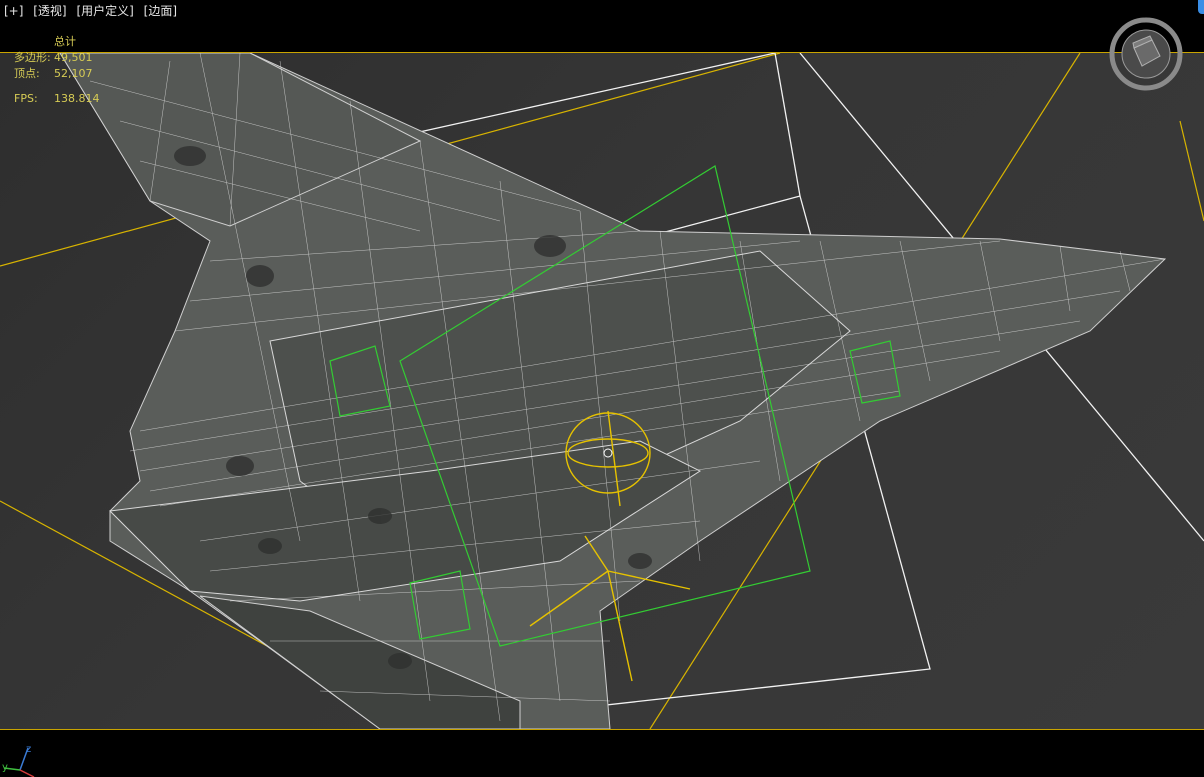  What do you see at coordinates (27, 73) in the screenshot?
I see `vertices-label: 顶点:` at bounding box center [27, 73].